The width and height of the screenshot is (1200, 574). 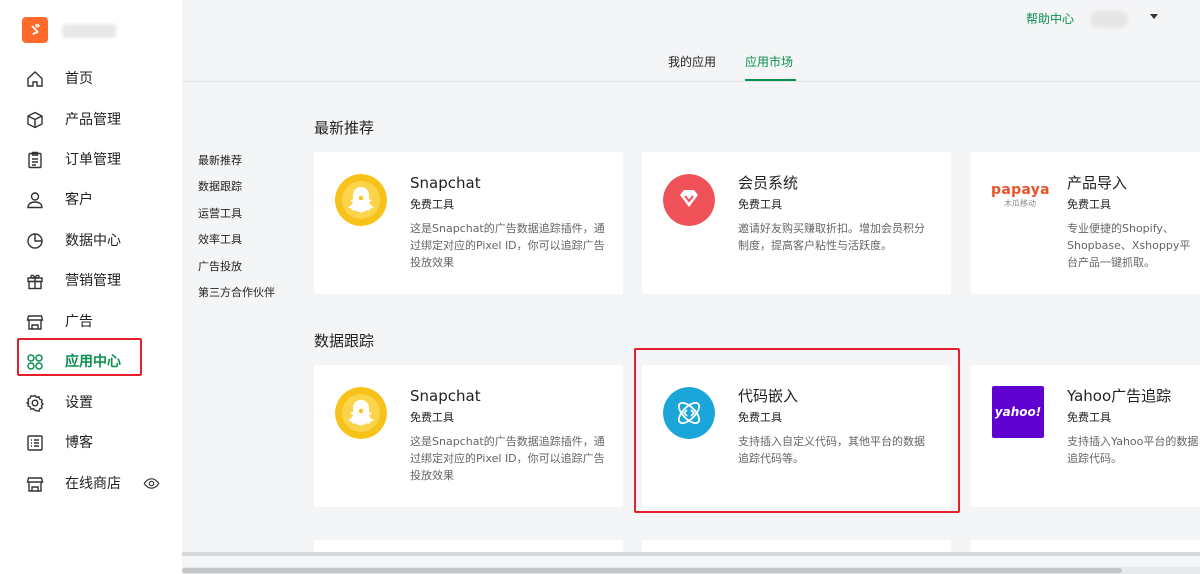 What do you see at coordinates (1020, 203) in the screenshot?
I see `papaya-logo-subtext: 木瓜移动` at bounding box center [1020, 203].